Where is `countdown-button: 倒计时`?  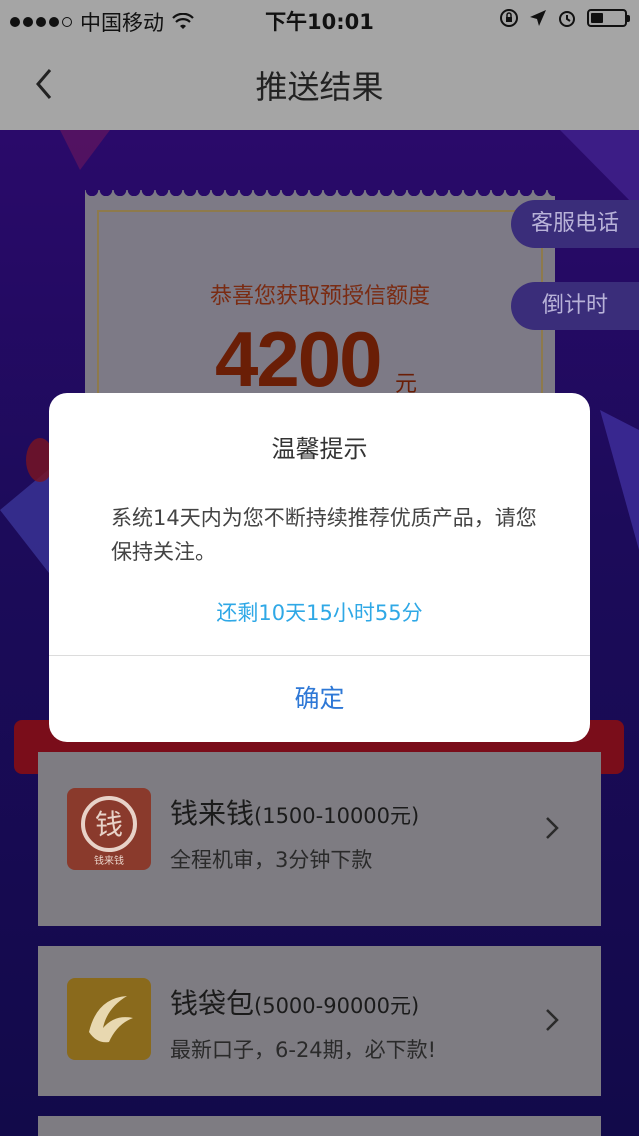
countdown-button: 倒计时 is located at coordinates (575, 306).